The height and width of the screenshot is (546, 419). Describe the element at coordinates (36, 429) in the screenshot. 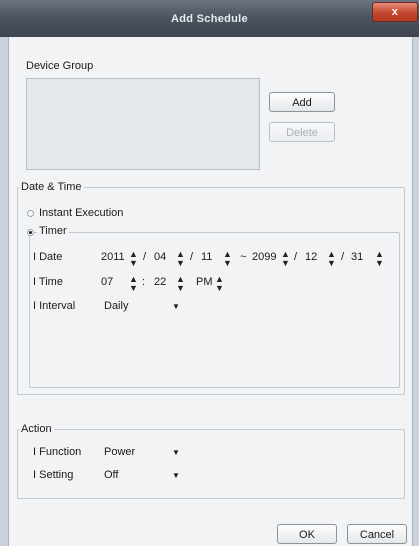

I see `action-title: Action` at that location.